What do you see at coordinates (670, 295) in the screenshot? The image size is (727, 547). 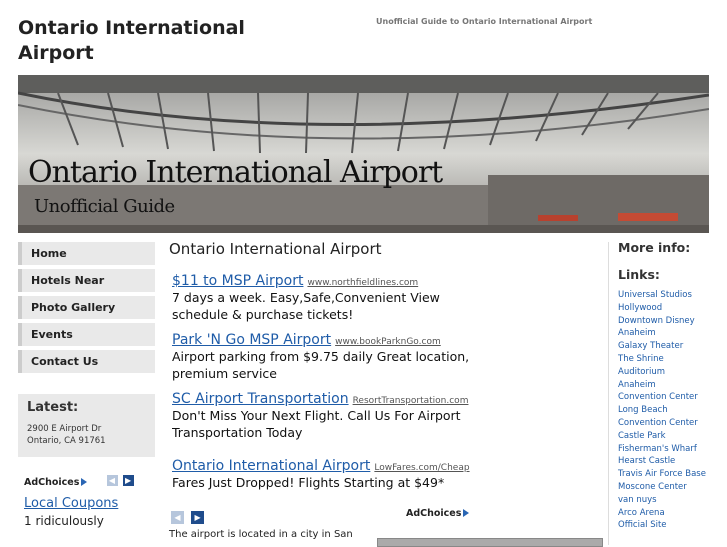 I see `sidebar-link: Universal Studios` at bounding box center [670, 295].